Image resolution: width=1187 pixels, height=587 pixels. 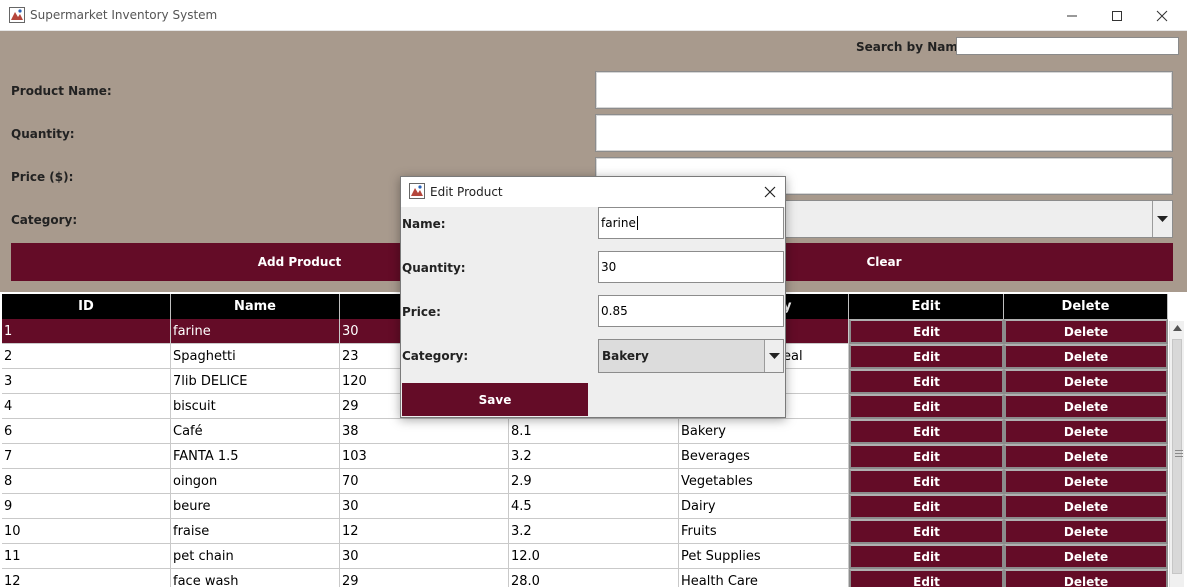 I want to click on product-name-field, so click(x=884, y=90).